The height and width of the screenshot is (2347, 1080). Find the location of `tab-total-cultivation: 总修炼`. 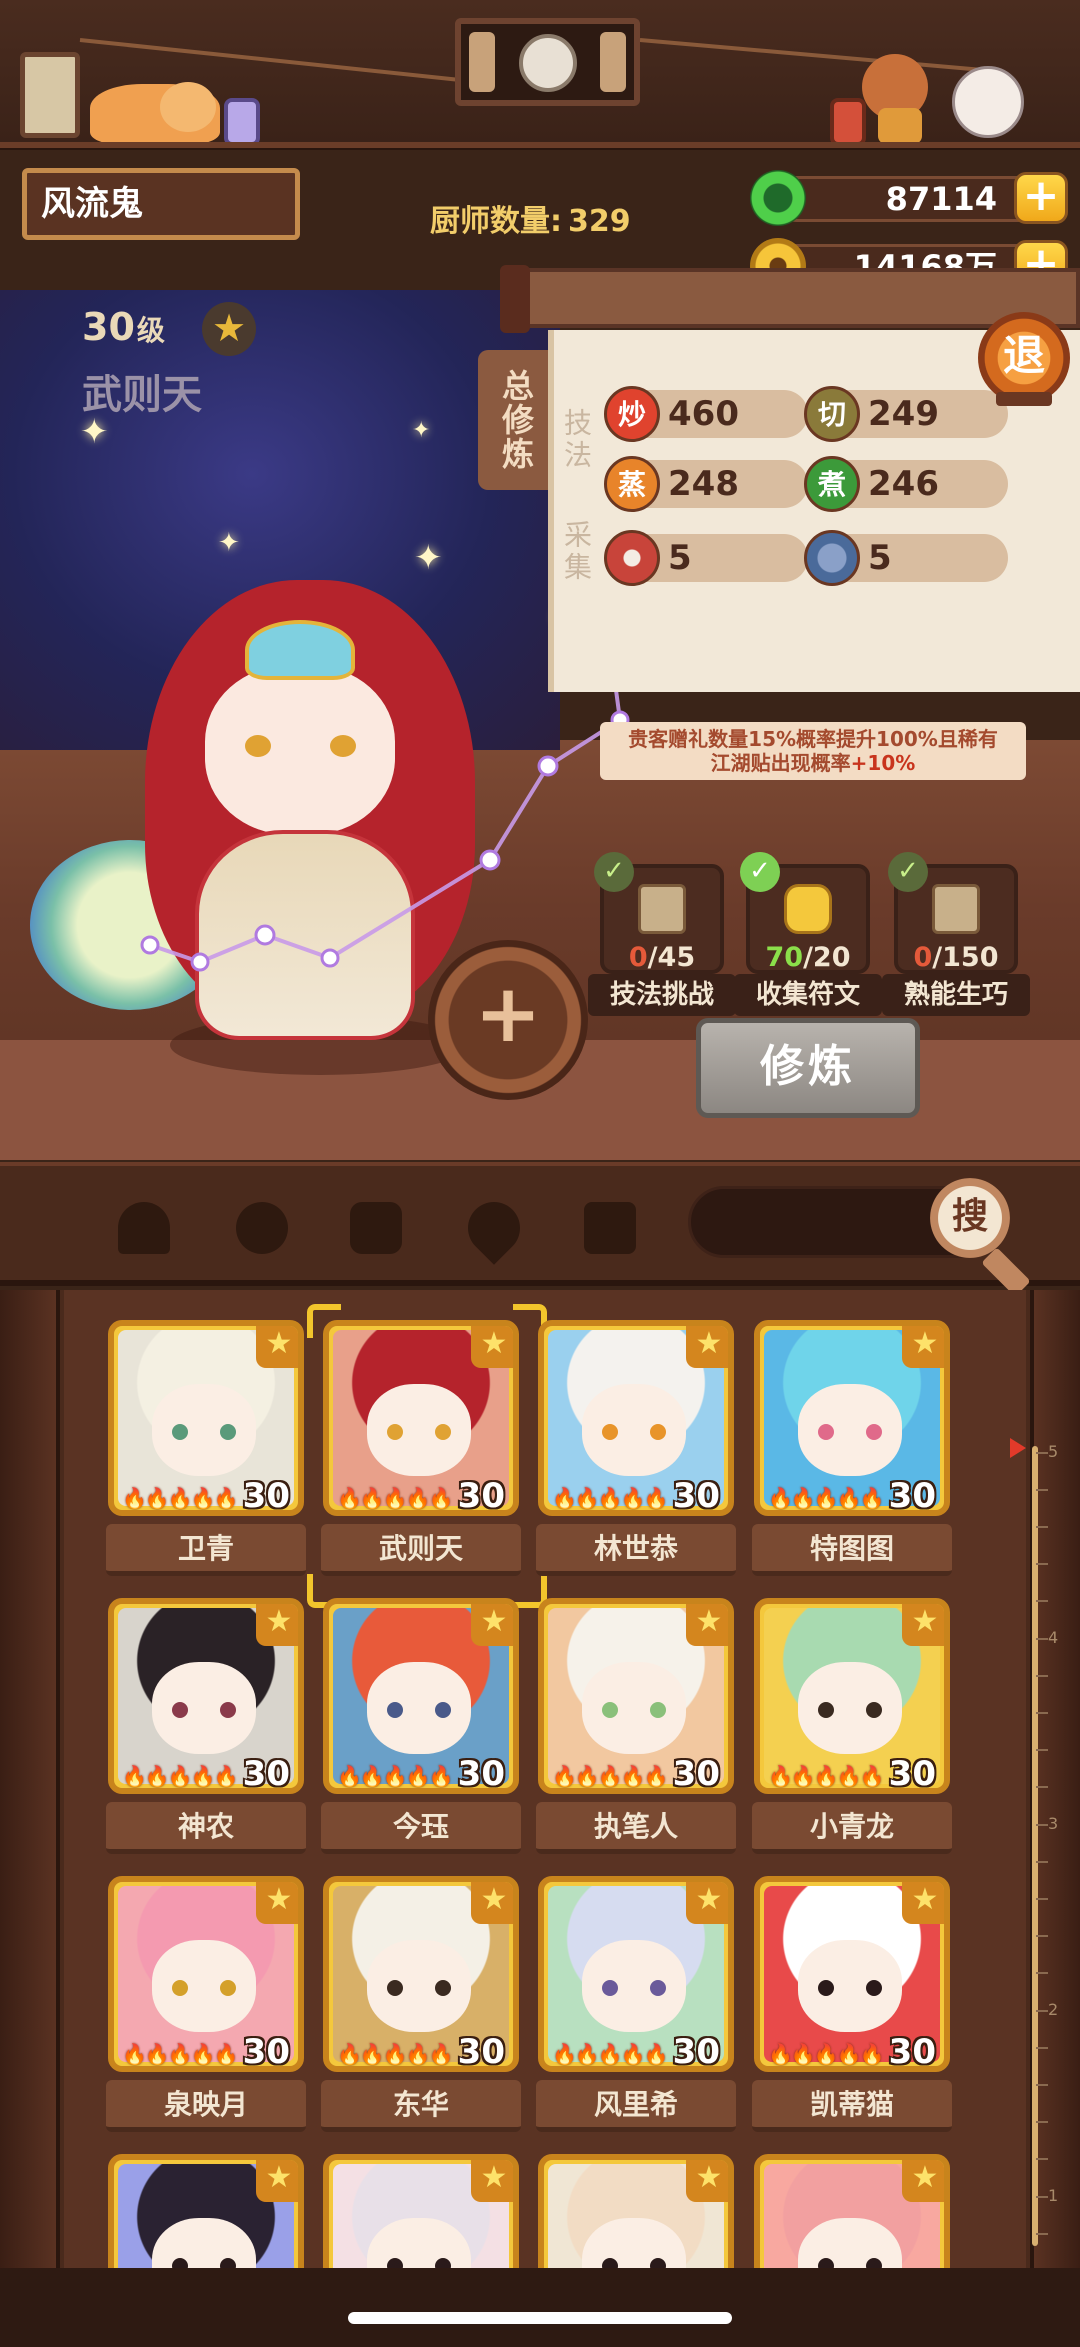

tab-total-cultivation: 总修炼 is located at coordinates (513, 420).